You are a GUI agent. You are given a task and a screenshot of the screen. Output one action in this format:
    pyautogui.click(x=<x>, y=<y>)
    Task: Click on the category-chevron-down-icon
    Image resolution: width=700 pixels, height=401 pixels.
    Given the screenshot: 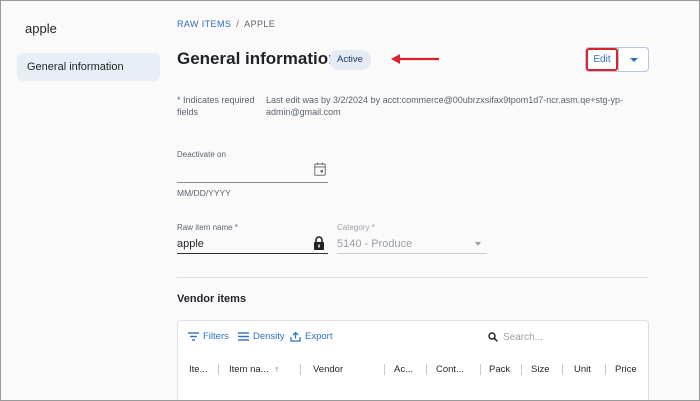 What is the action you would take?
    pyautogui.click(x=478, y=244)
    